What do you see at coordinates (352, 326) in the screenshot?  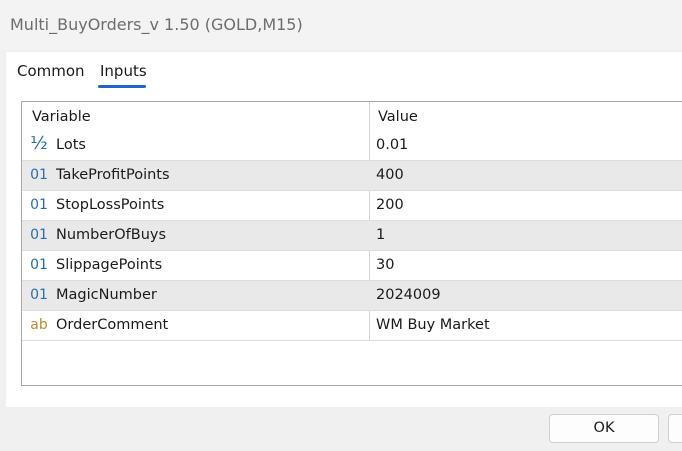 I see `table-row: ab OrderComment WM Buy Market` at bounding box center [352, 326].